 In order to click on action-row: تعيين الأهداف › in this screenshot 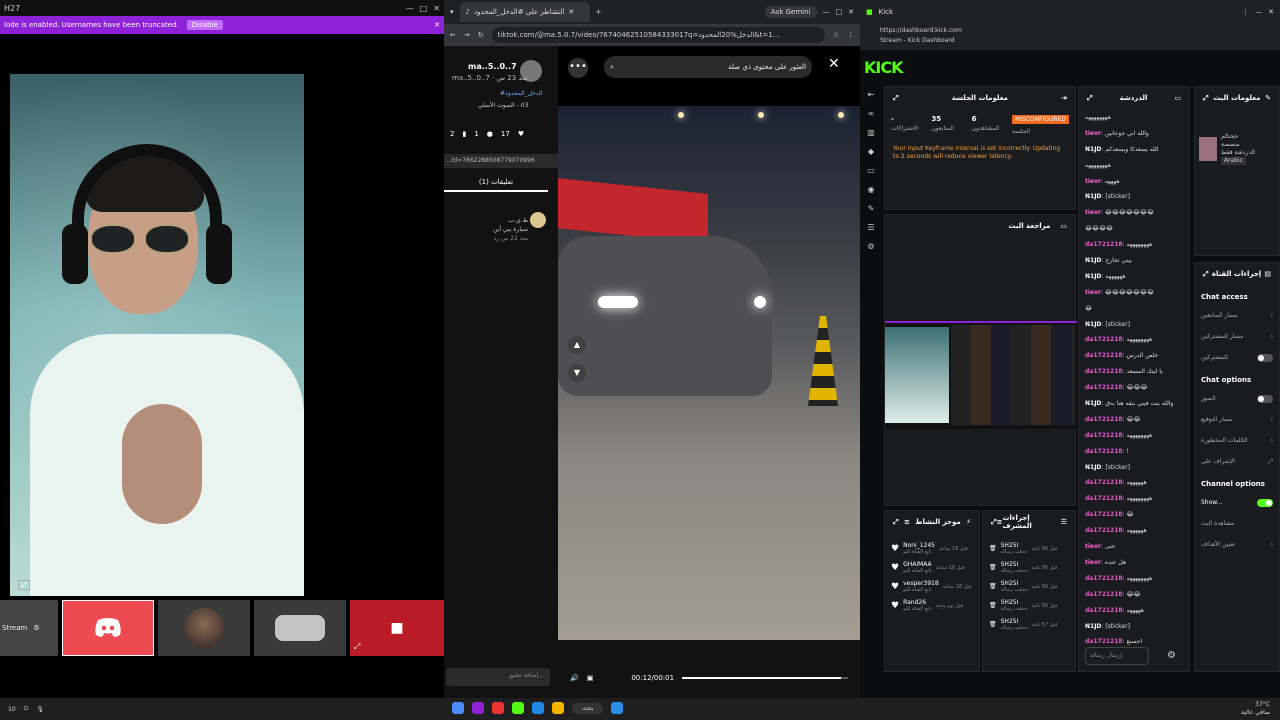, I will do `click(1237, 544)`.